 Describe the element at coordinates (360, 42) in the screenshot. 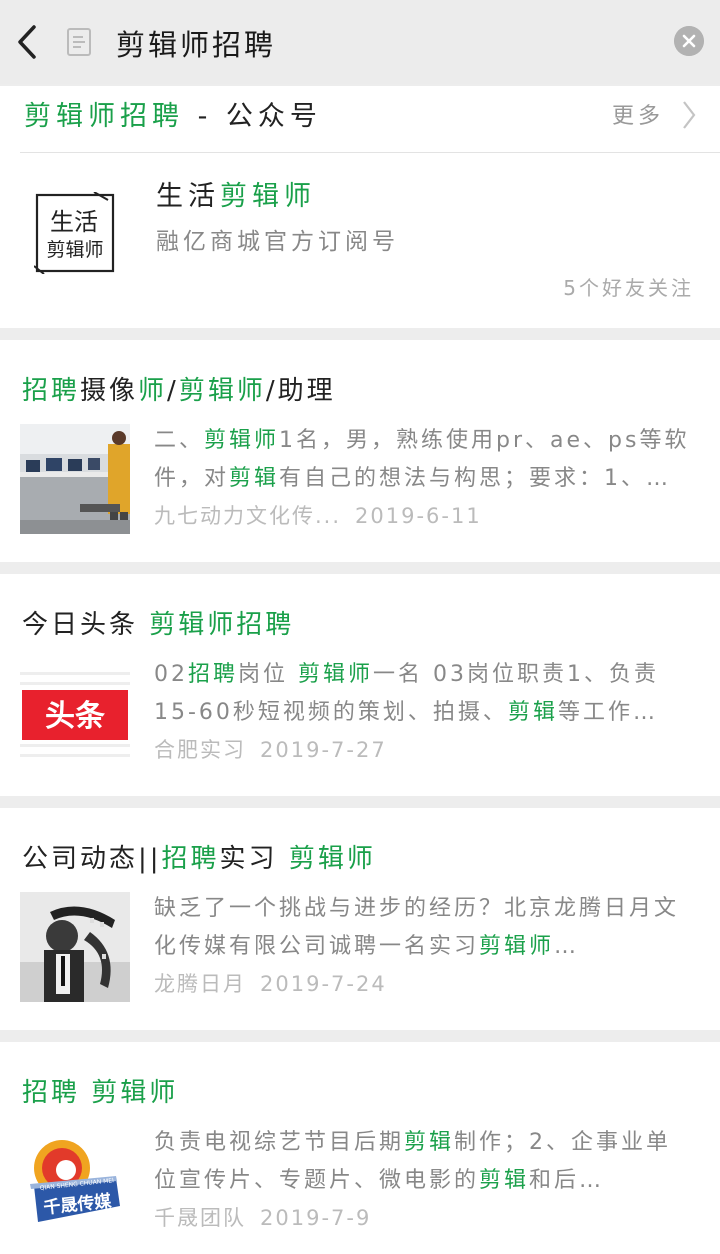

I see `search-bar: 剪辑师招聘` at that location.